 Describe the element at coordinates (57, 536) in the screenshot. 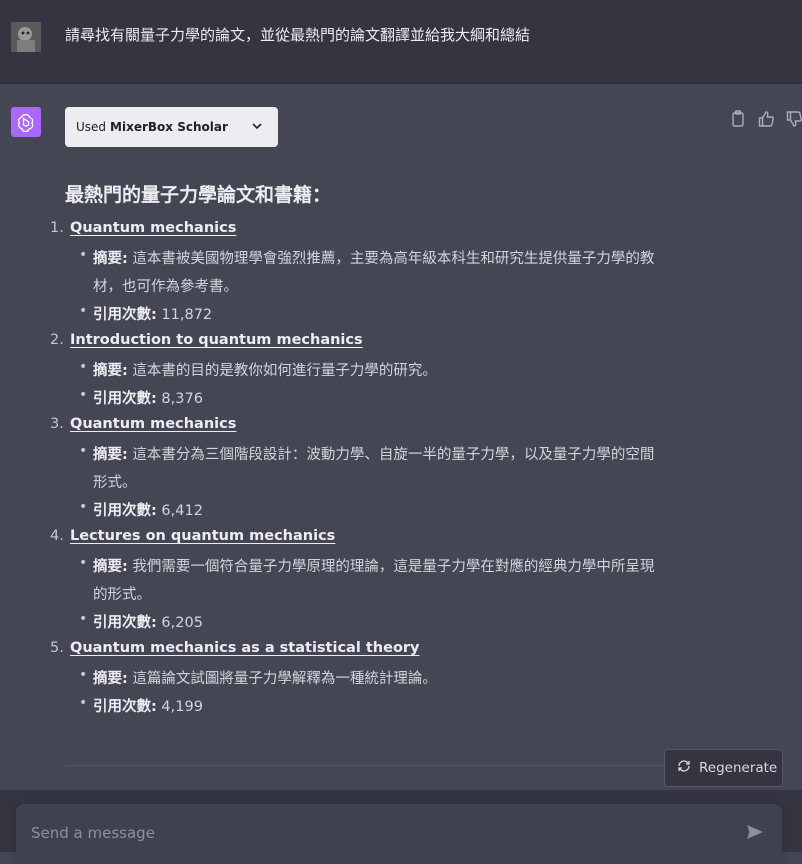

I see `item-number: 4.` at that location.